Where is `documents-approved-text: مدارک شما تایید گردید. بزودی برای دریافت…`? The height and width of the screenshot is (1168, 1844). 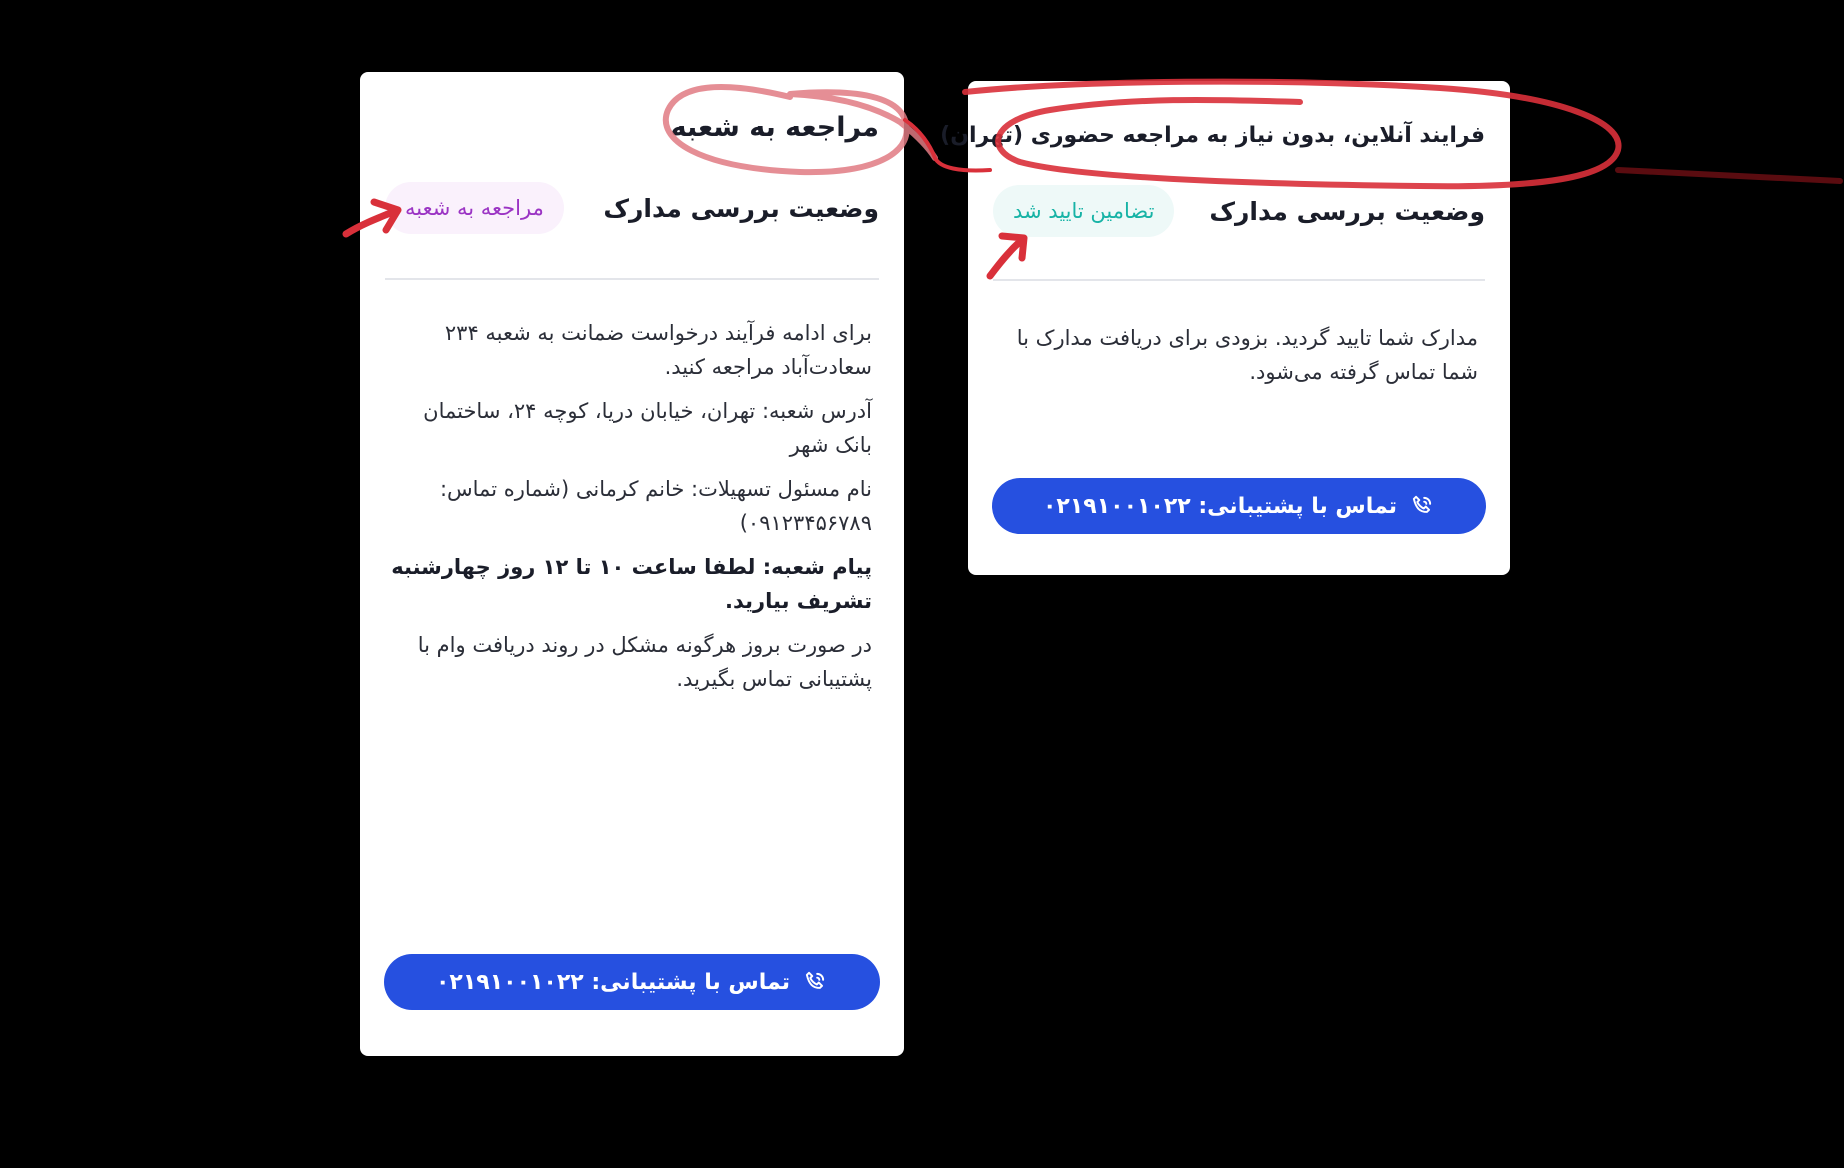 documents-approved-text: مدارک شما تایید گردید. بزودی برای دریافت… is located at coordinates (1247, 355).